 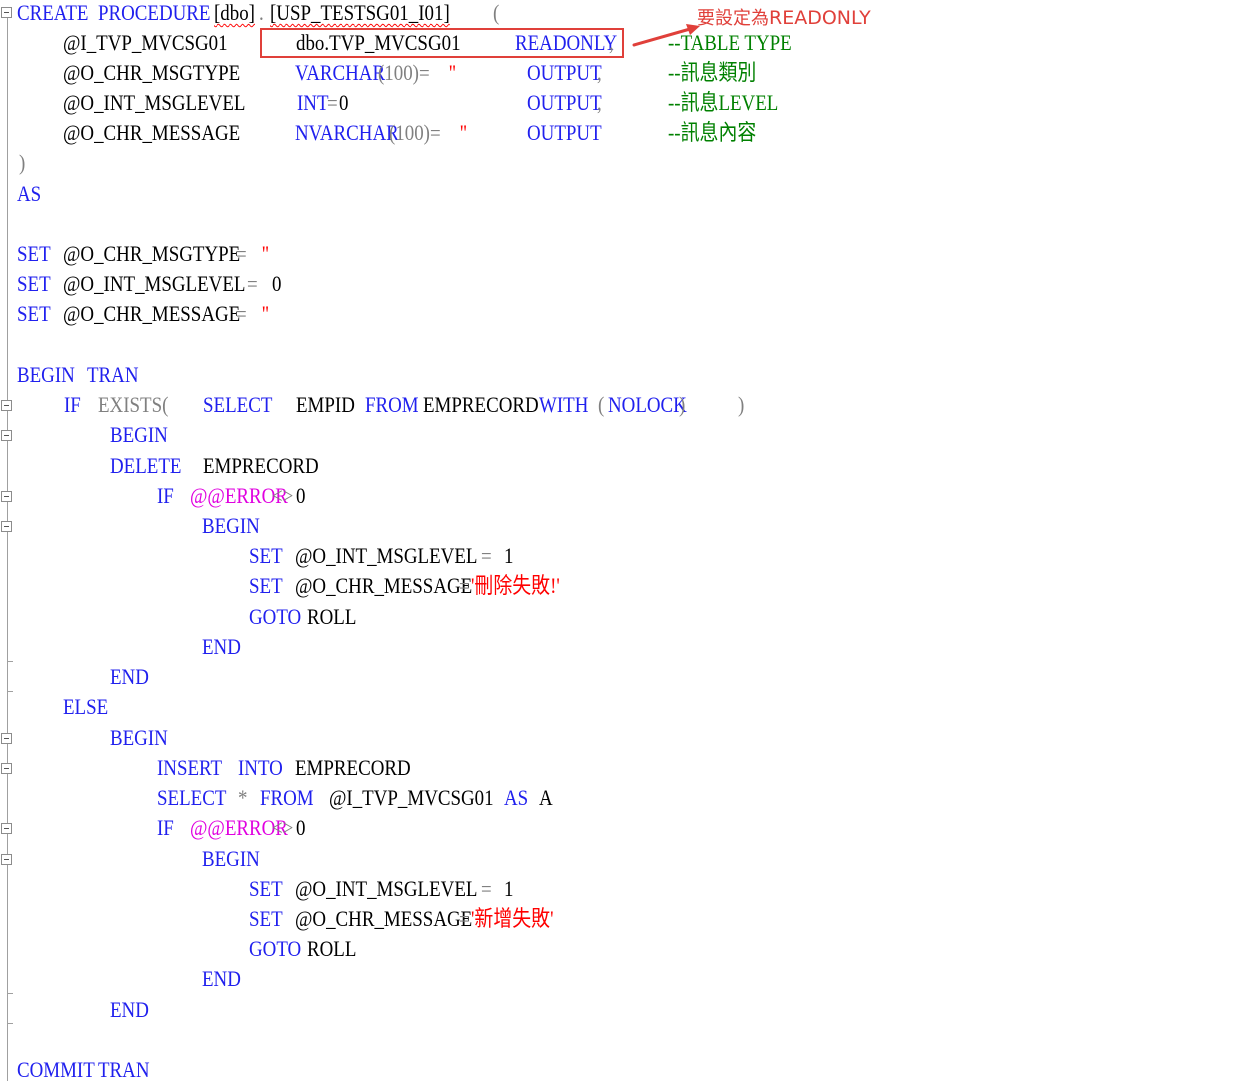 I want to click on procedure-name: [USP_TESTSG01_I01], so click(x=360, y=12).